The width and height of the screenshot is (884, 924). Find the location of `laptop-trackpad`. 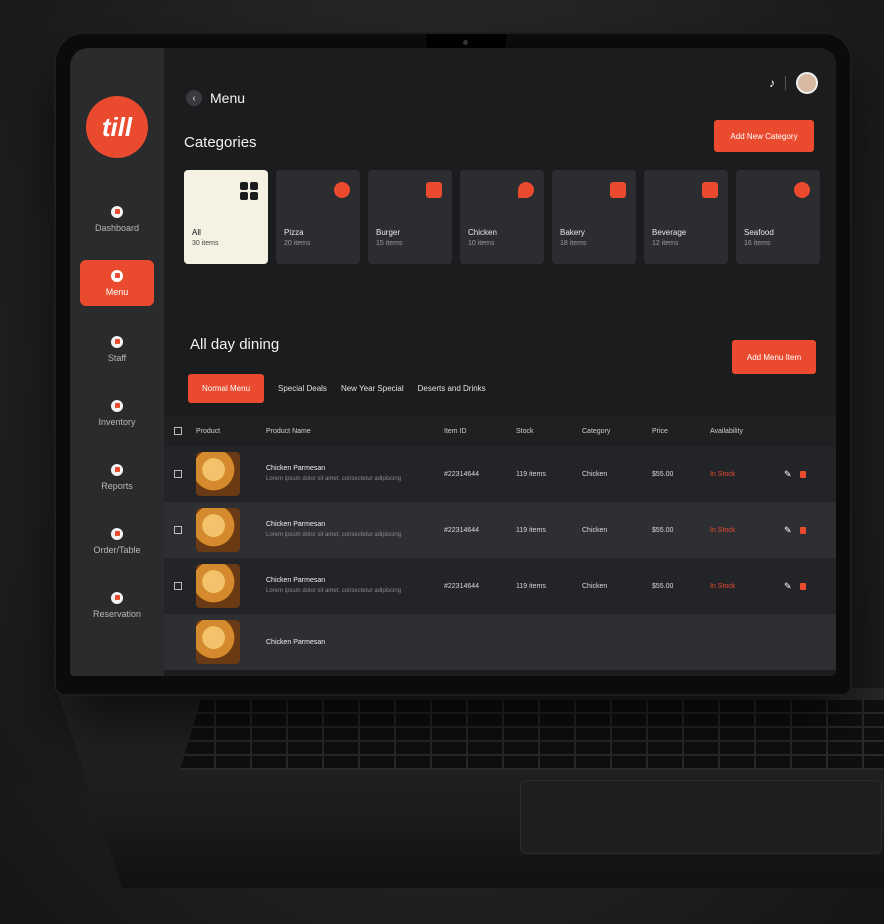

laptop-trackpad is located at coordinates (701, 817).